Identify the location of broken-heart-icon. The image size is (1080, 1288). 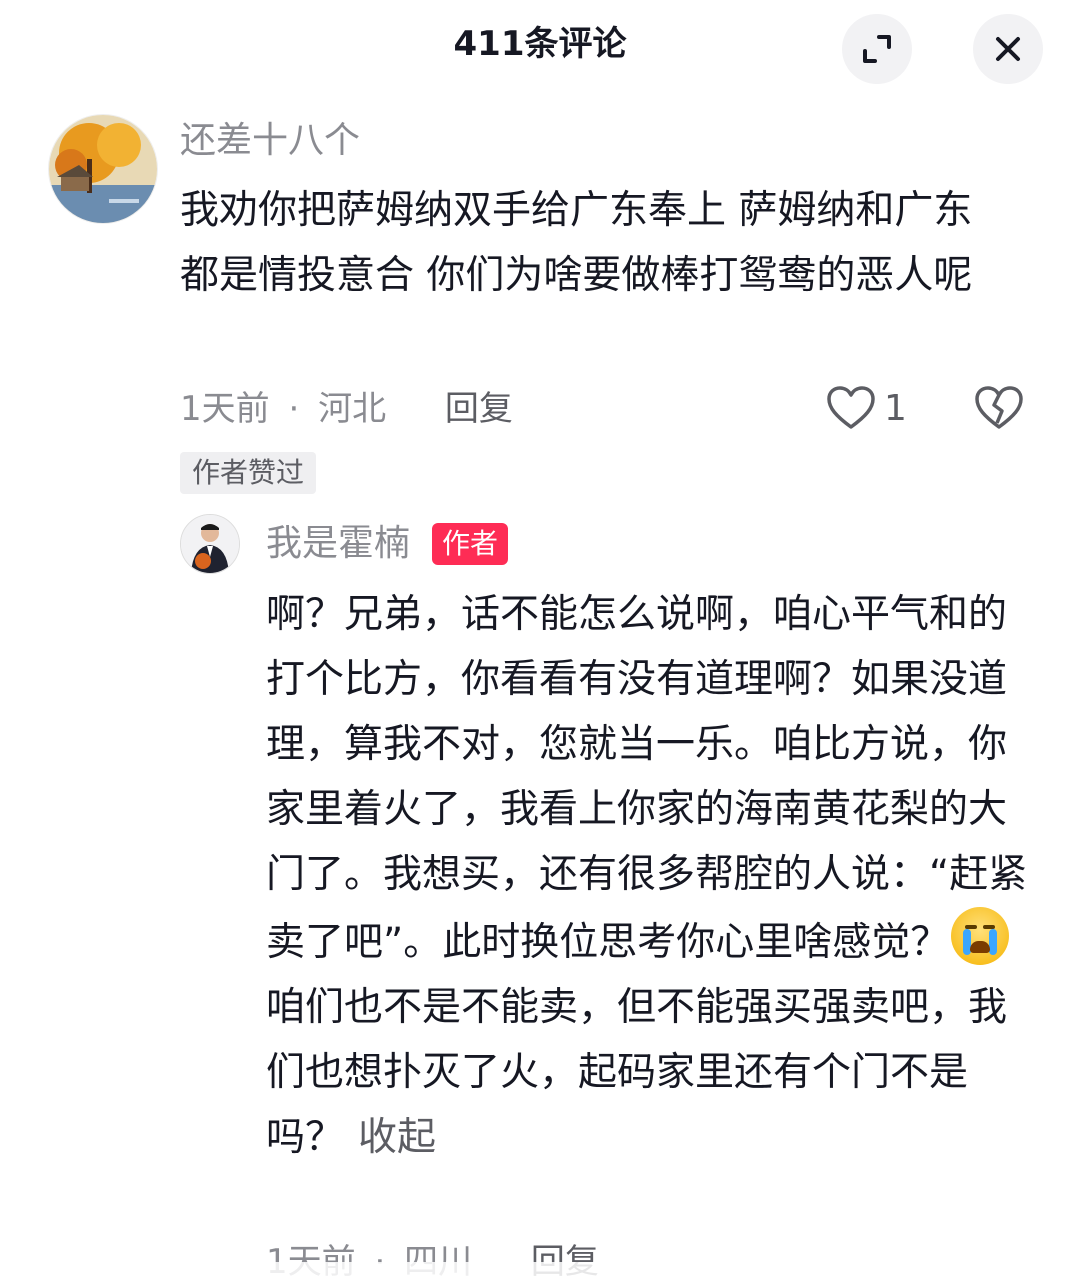
(999, 407).